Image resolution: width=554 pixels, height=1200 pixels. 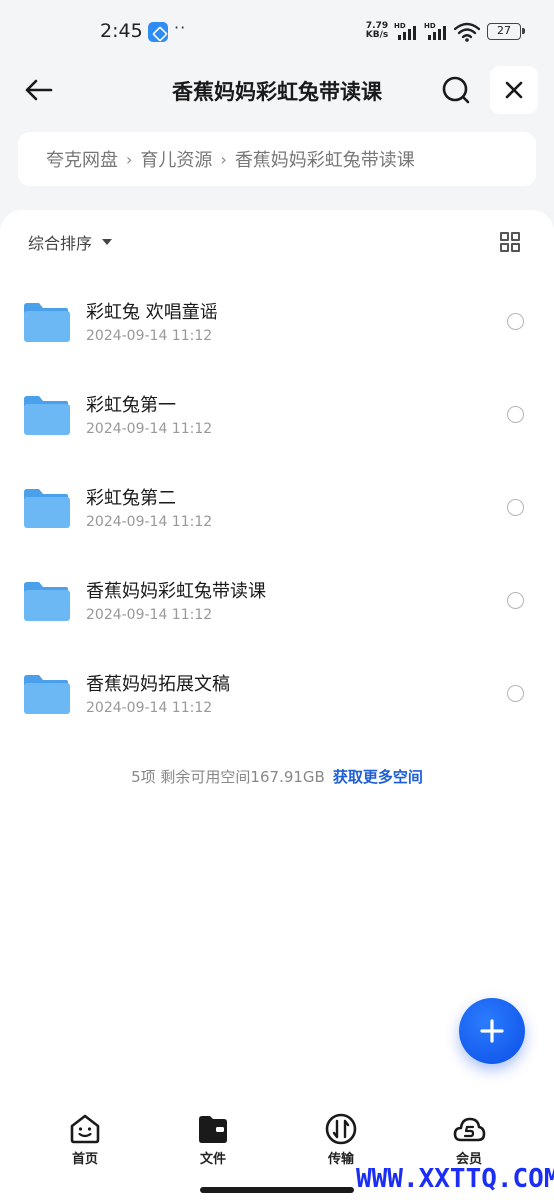 What do you see at coordinates (467, 32) in the screenshot?
I see `wifi-icon` at bounding box center [467, 32].